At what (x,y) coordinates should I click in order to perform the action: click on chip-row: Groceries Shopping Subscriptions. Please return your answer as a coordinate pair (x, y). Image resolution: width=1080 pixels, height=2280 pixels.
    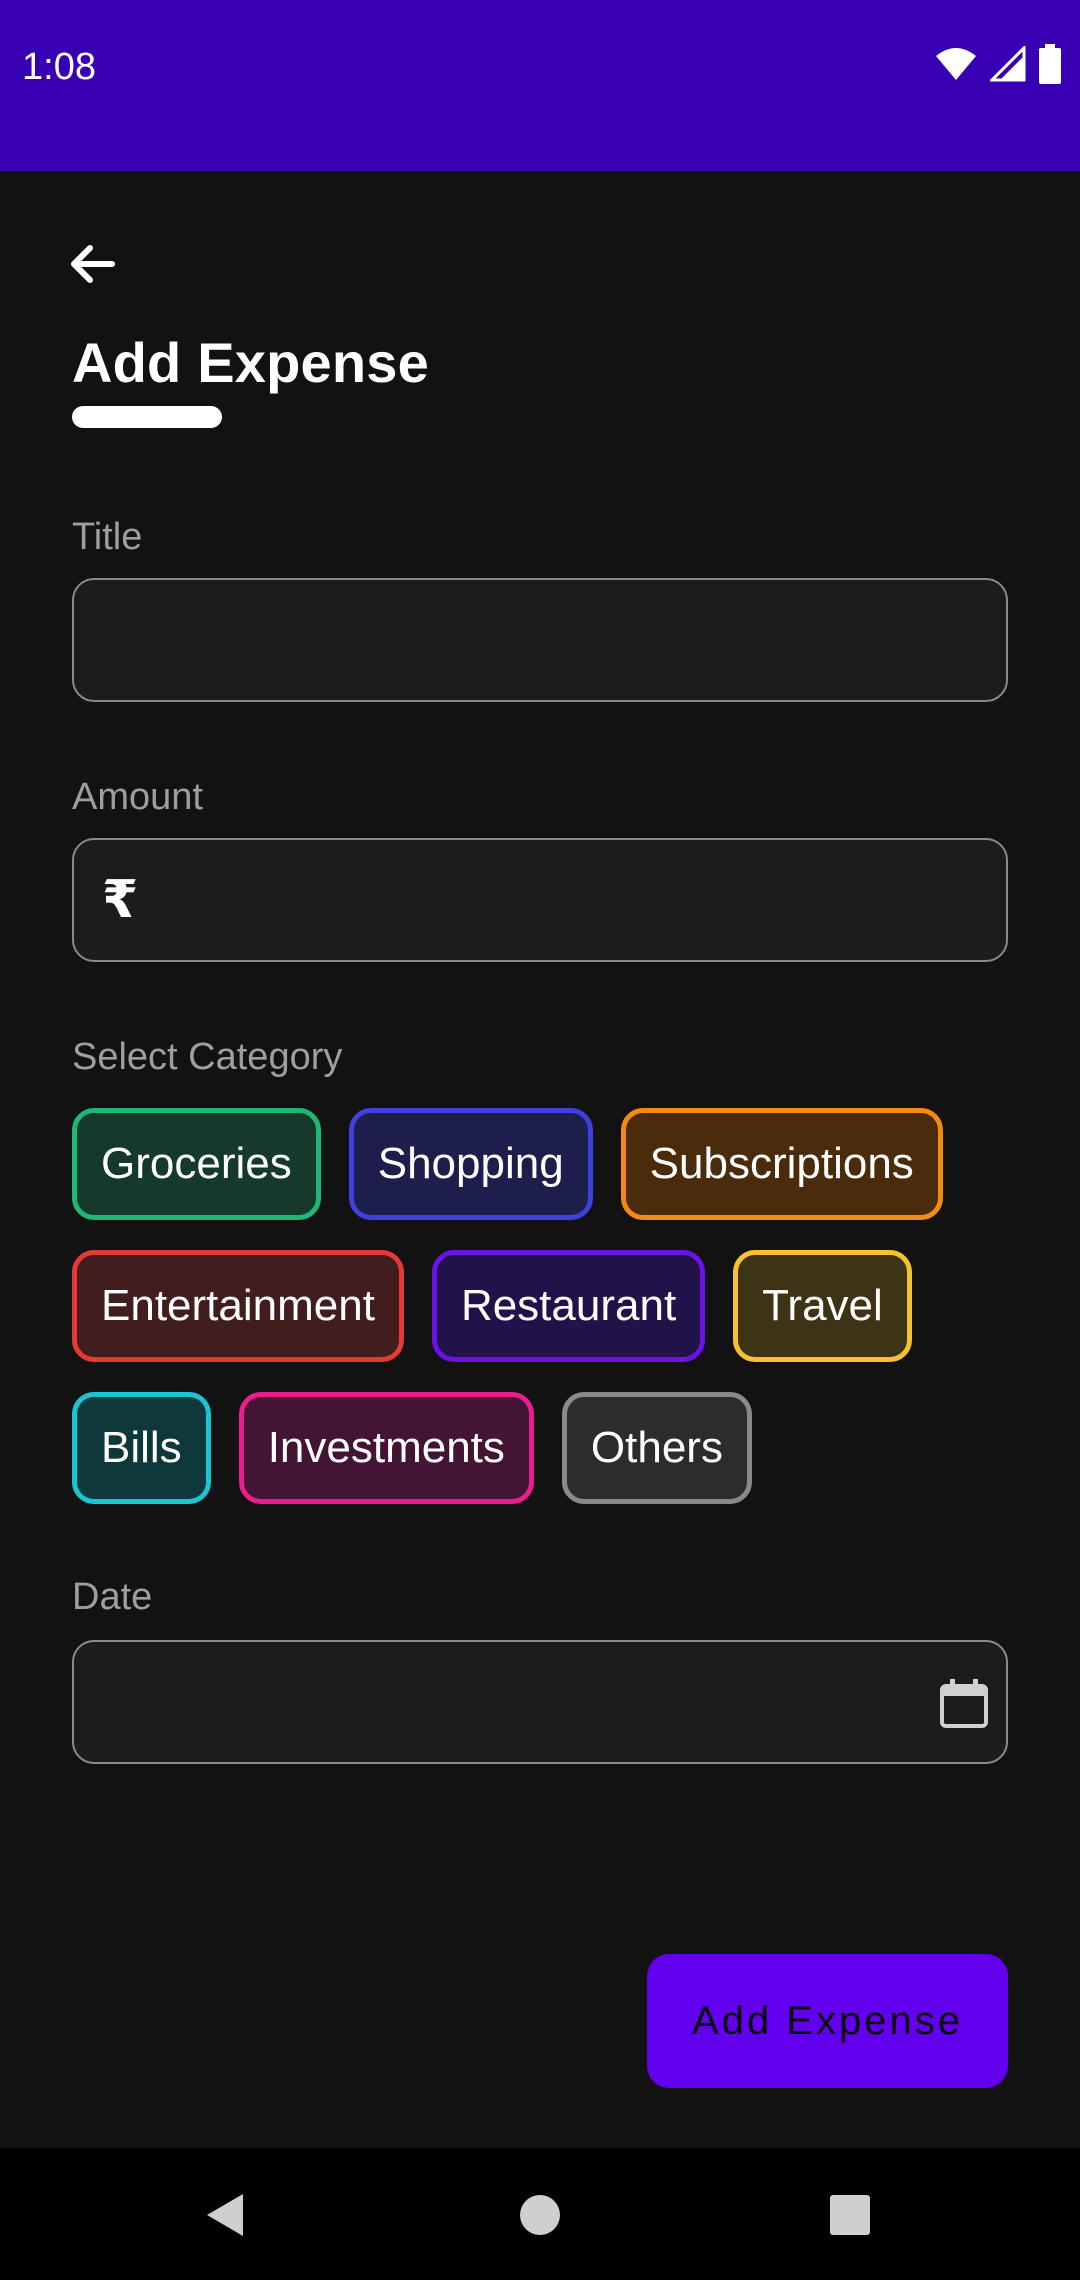
    Looking at the image, I should click on (542, 1164).